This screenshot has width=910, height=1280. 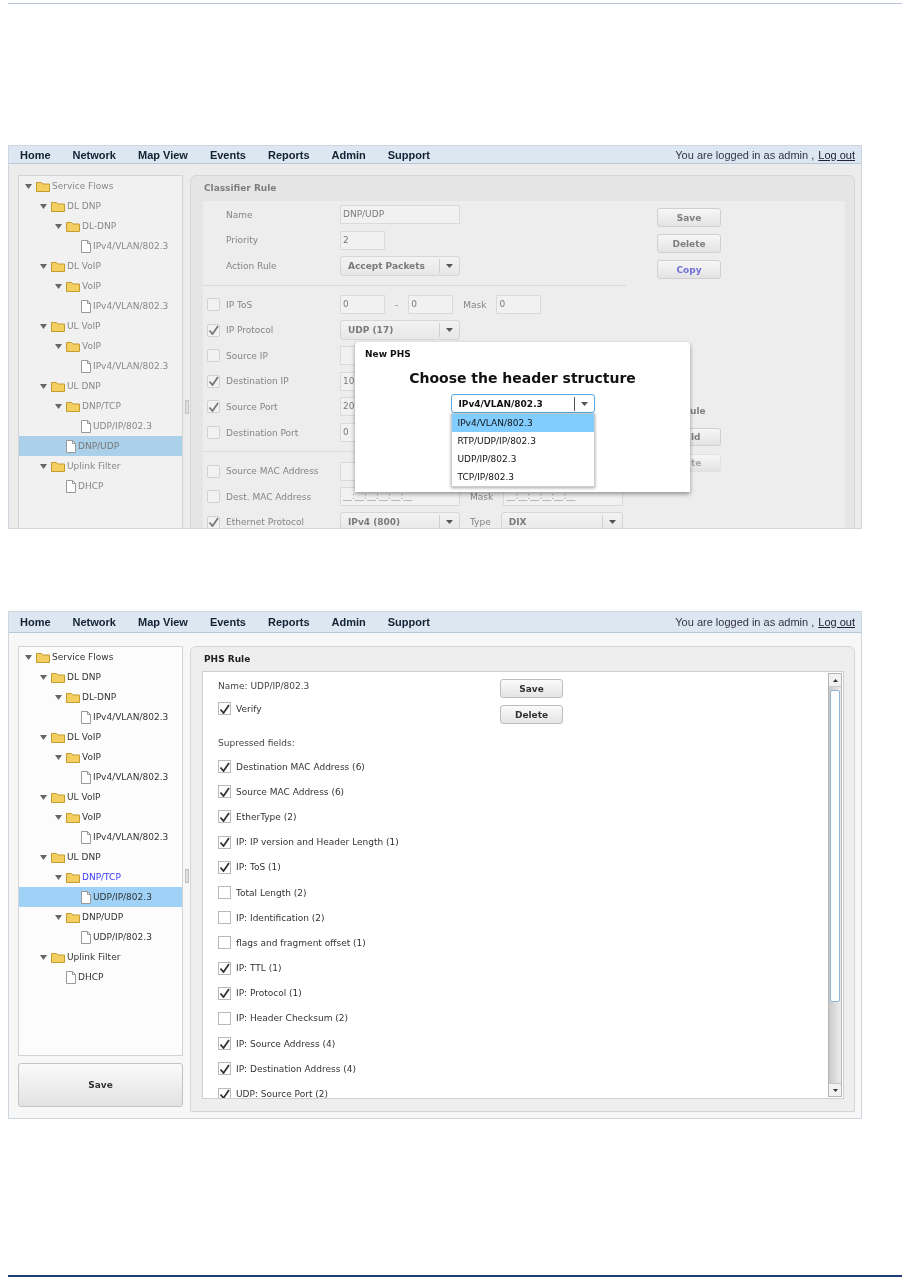 I want to click on field-label: IP ToS, so click(x=240, y=304).